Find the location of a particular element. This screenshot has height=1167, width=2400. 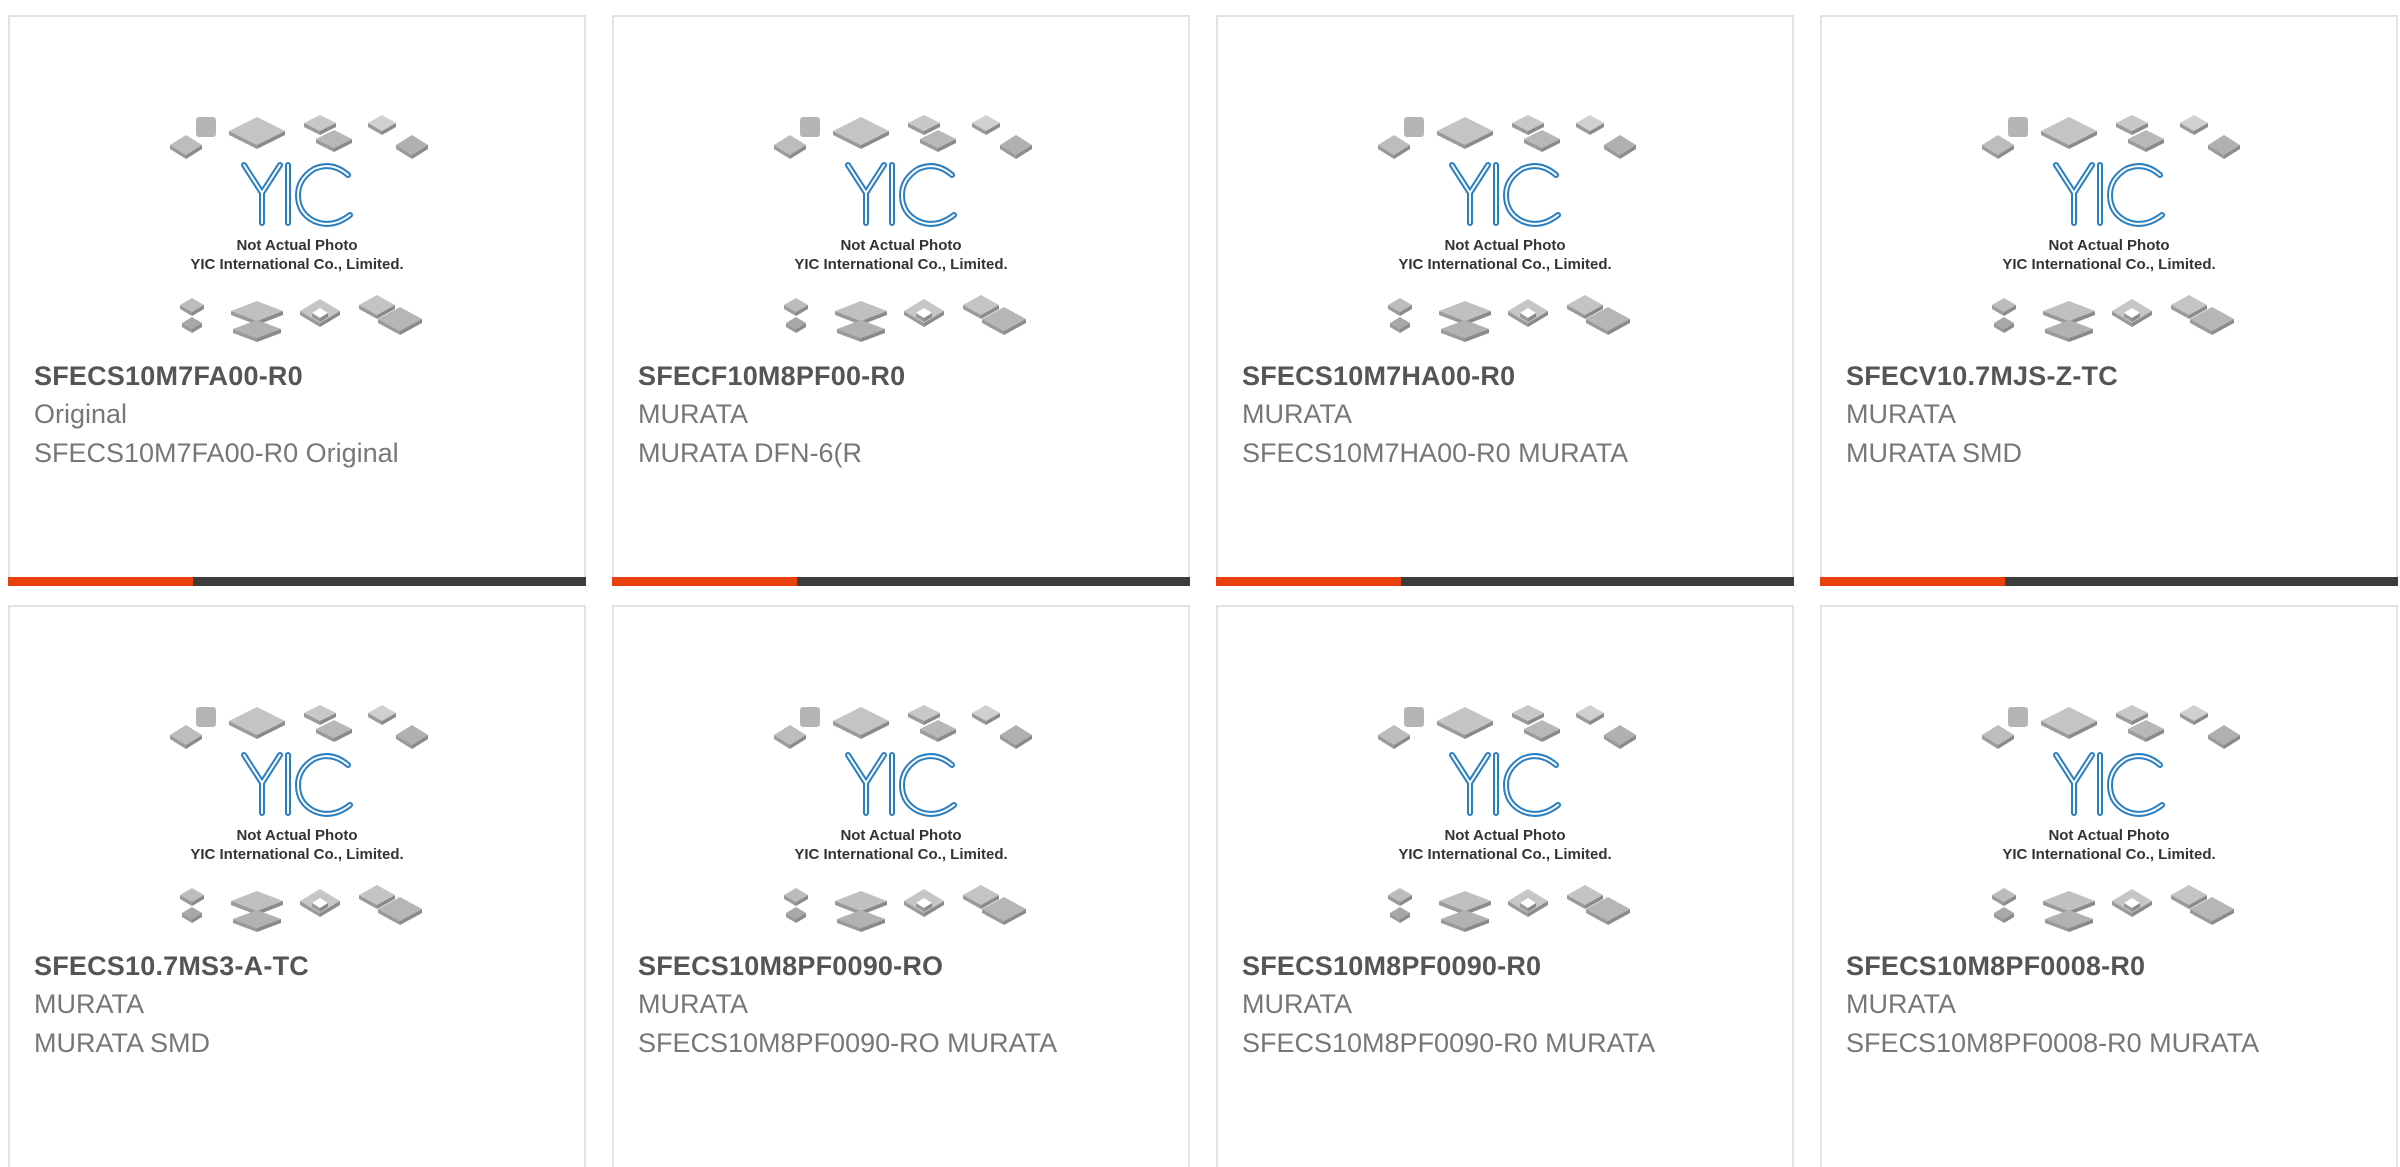

product-description: SFECS10M7HA00-R0 MURATA is located at coordinates (1435, 453).